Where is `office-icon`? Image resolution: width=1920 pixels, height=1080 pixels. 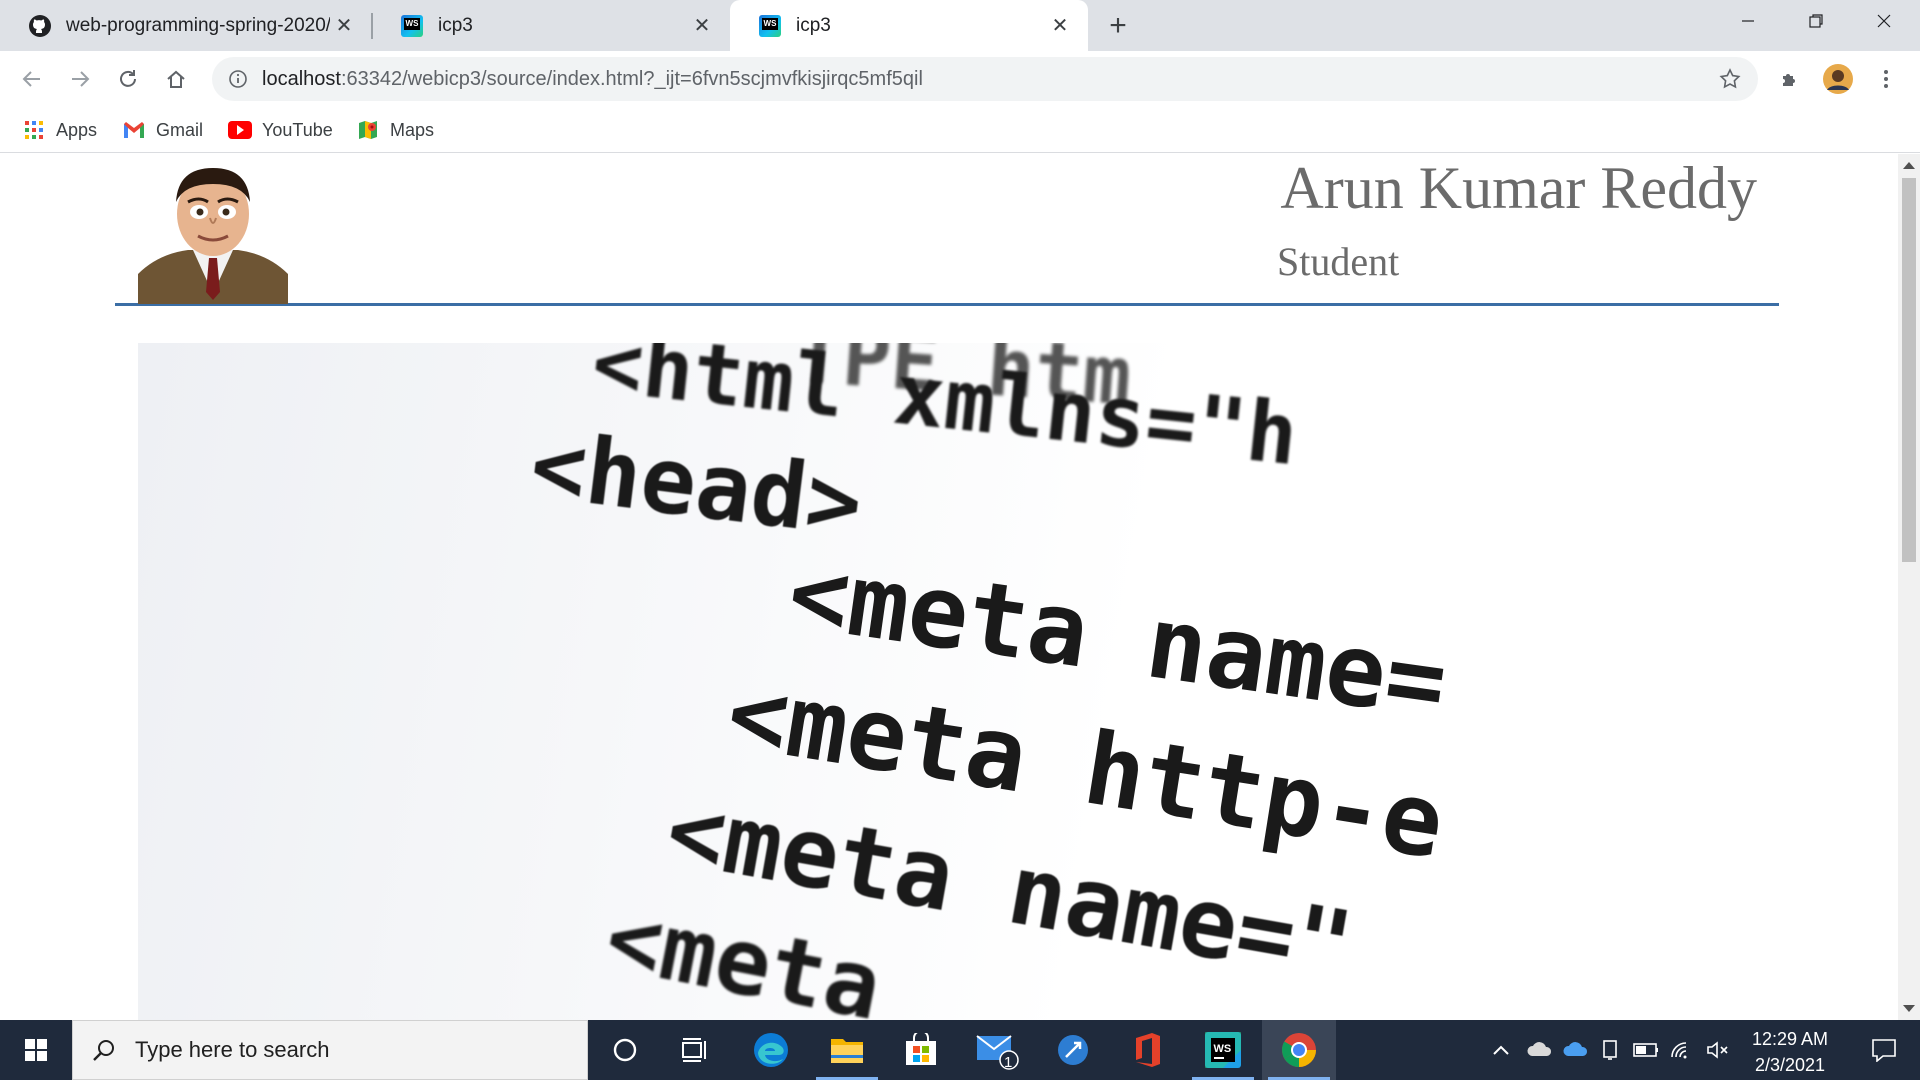
office-icon is located at coordinates (1147, 1050).